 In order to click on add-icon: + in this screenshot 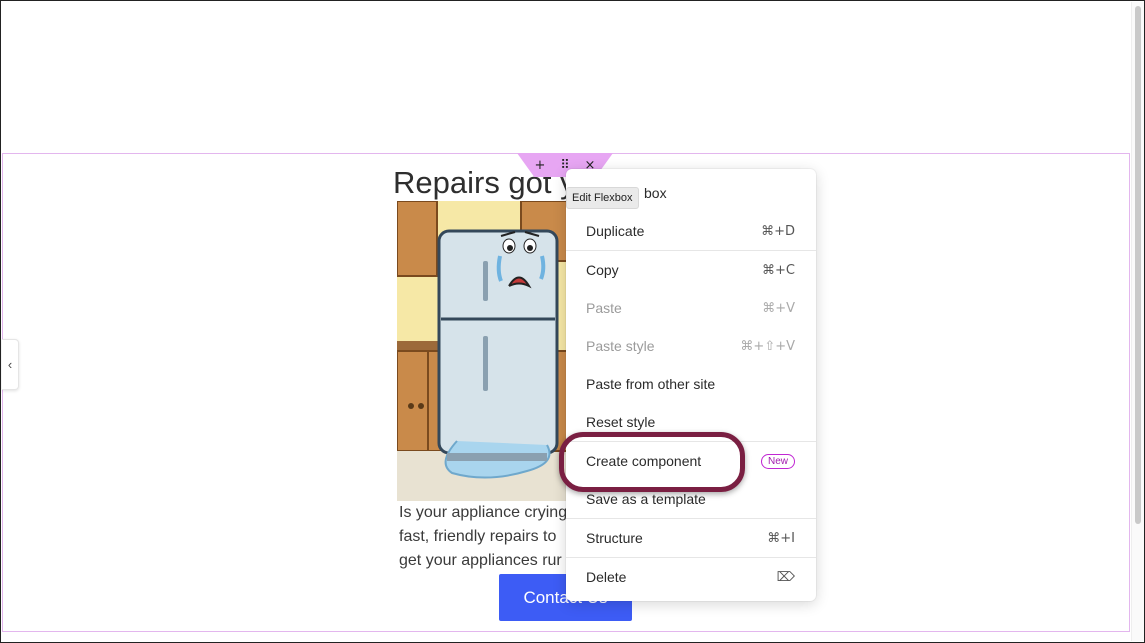, I will do `click(540, 165)`.